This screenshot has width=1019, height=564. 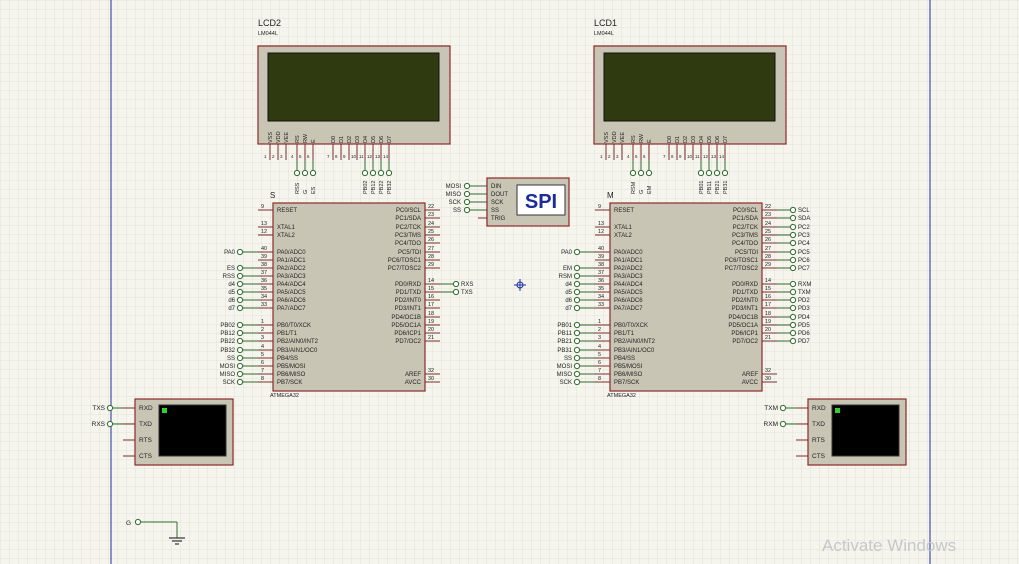 What do you see at coordinates (631, 326) in the screenshot?
I see `mcu_right-pin-name: PB0/T0/XCK` at bounding box center [631, 326].